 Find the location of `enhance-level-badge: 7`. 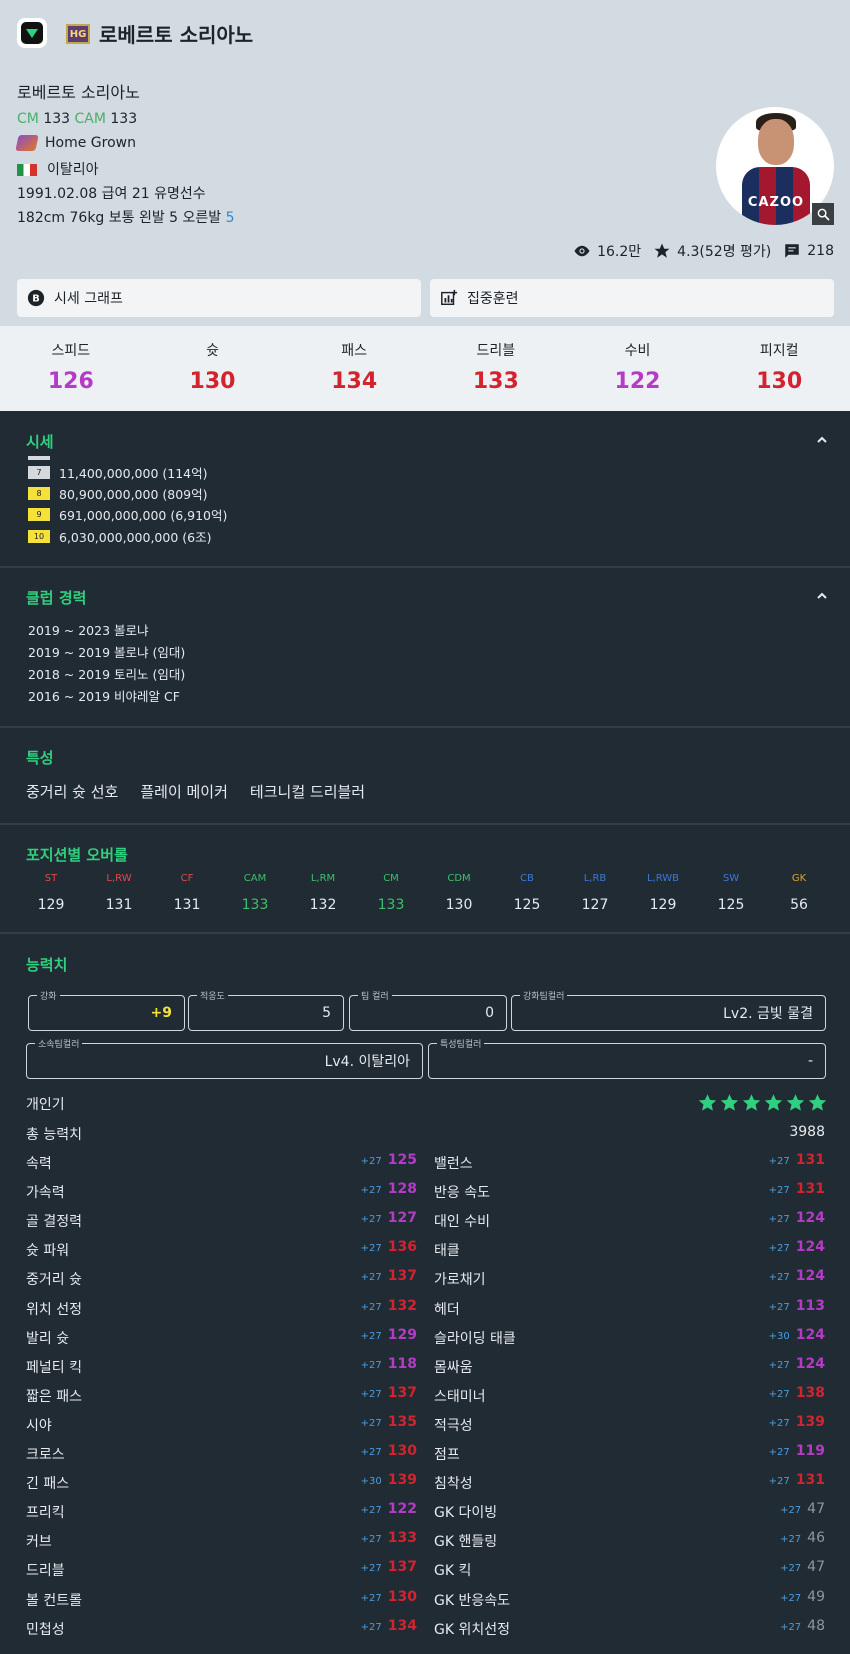

enhance-level-badge: 7 is located at coordinates (39, 472).